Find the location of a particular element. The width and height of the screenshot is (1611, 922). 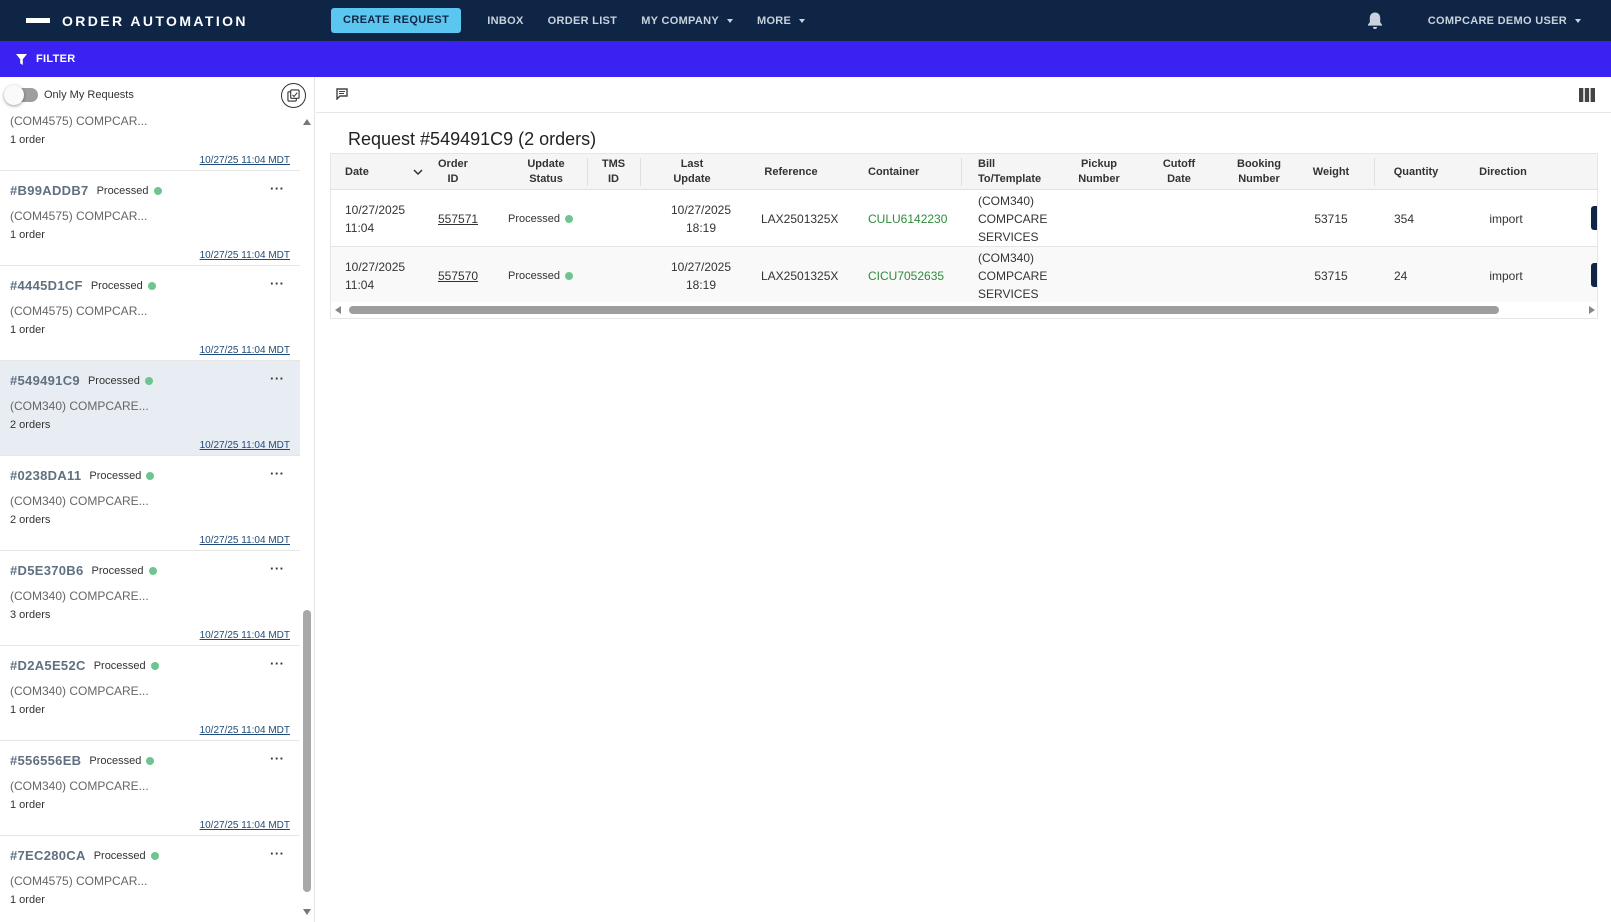

col-order-id: Order ID is located at coordinates (468, 172).